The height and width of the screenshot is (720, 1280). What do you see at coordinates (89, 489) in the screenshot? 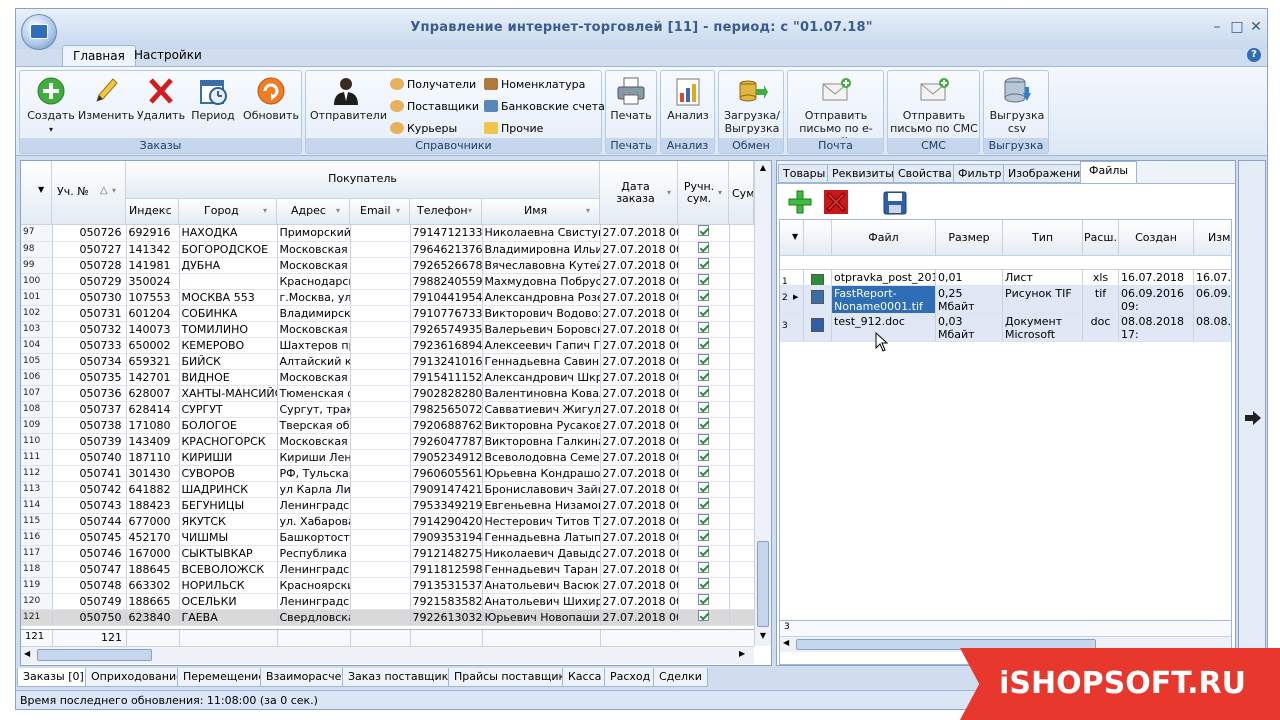
I see `order-number: 050742` at bounding box center [89, 489].